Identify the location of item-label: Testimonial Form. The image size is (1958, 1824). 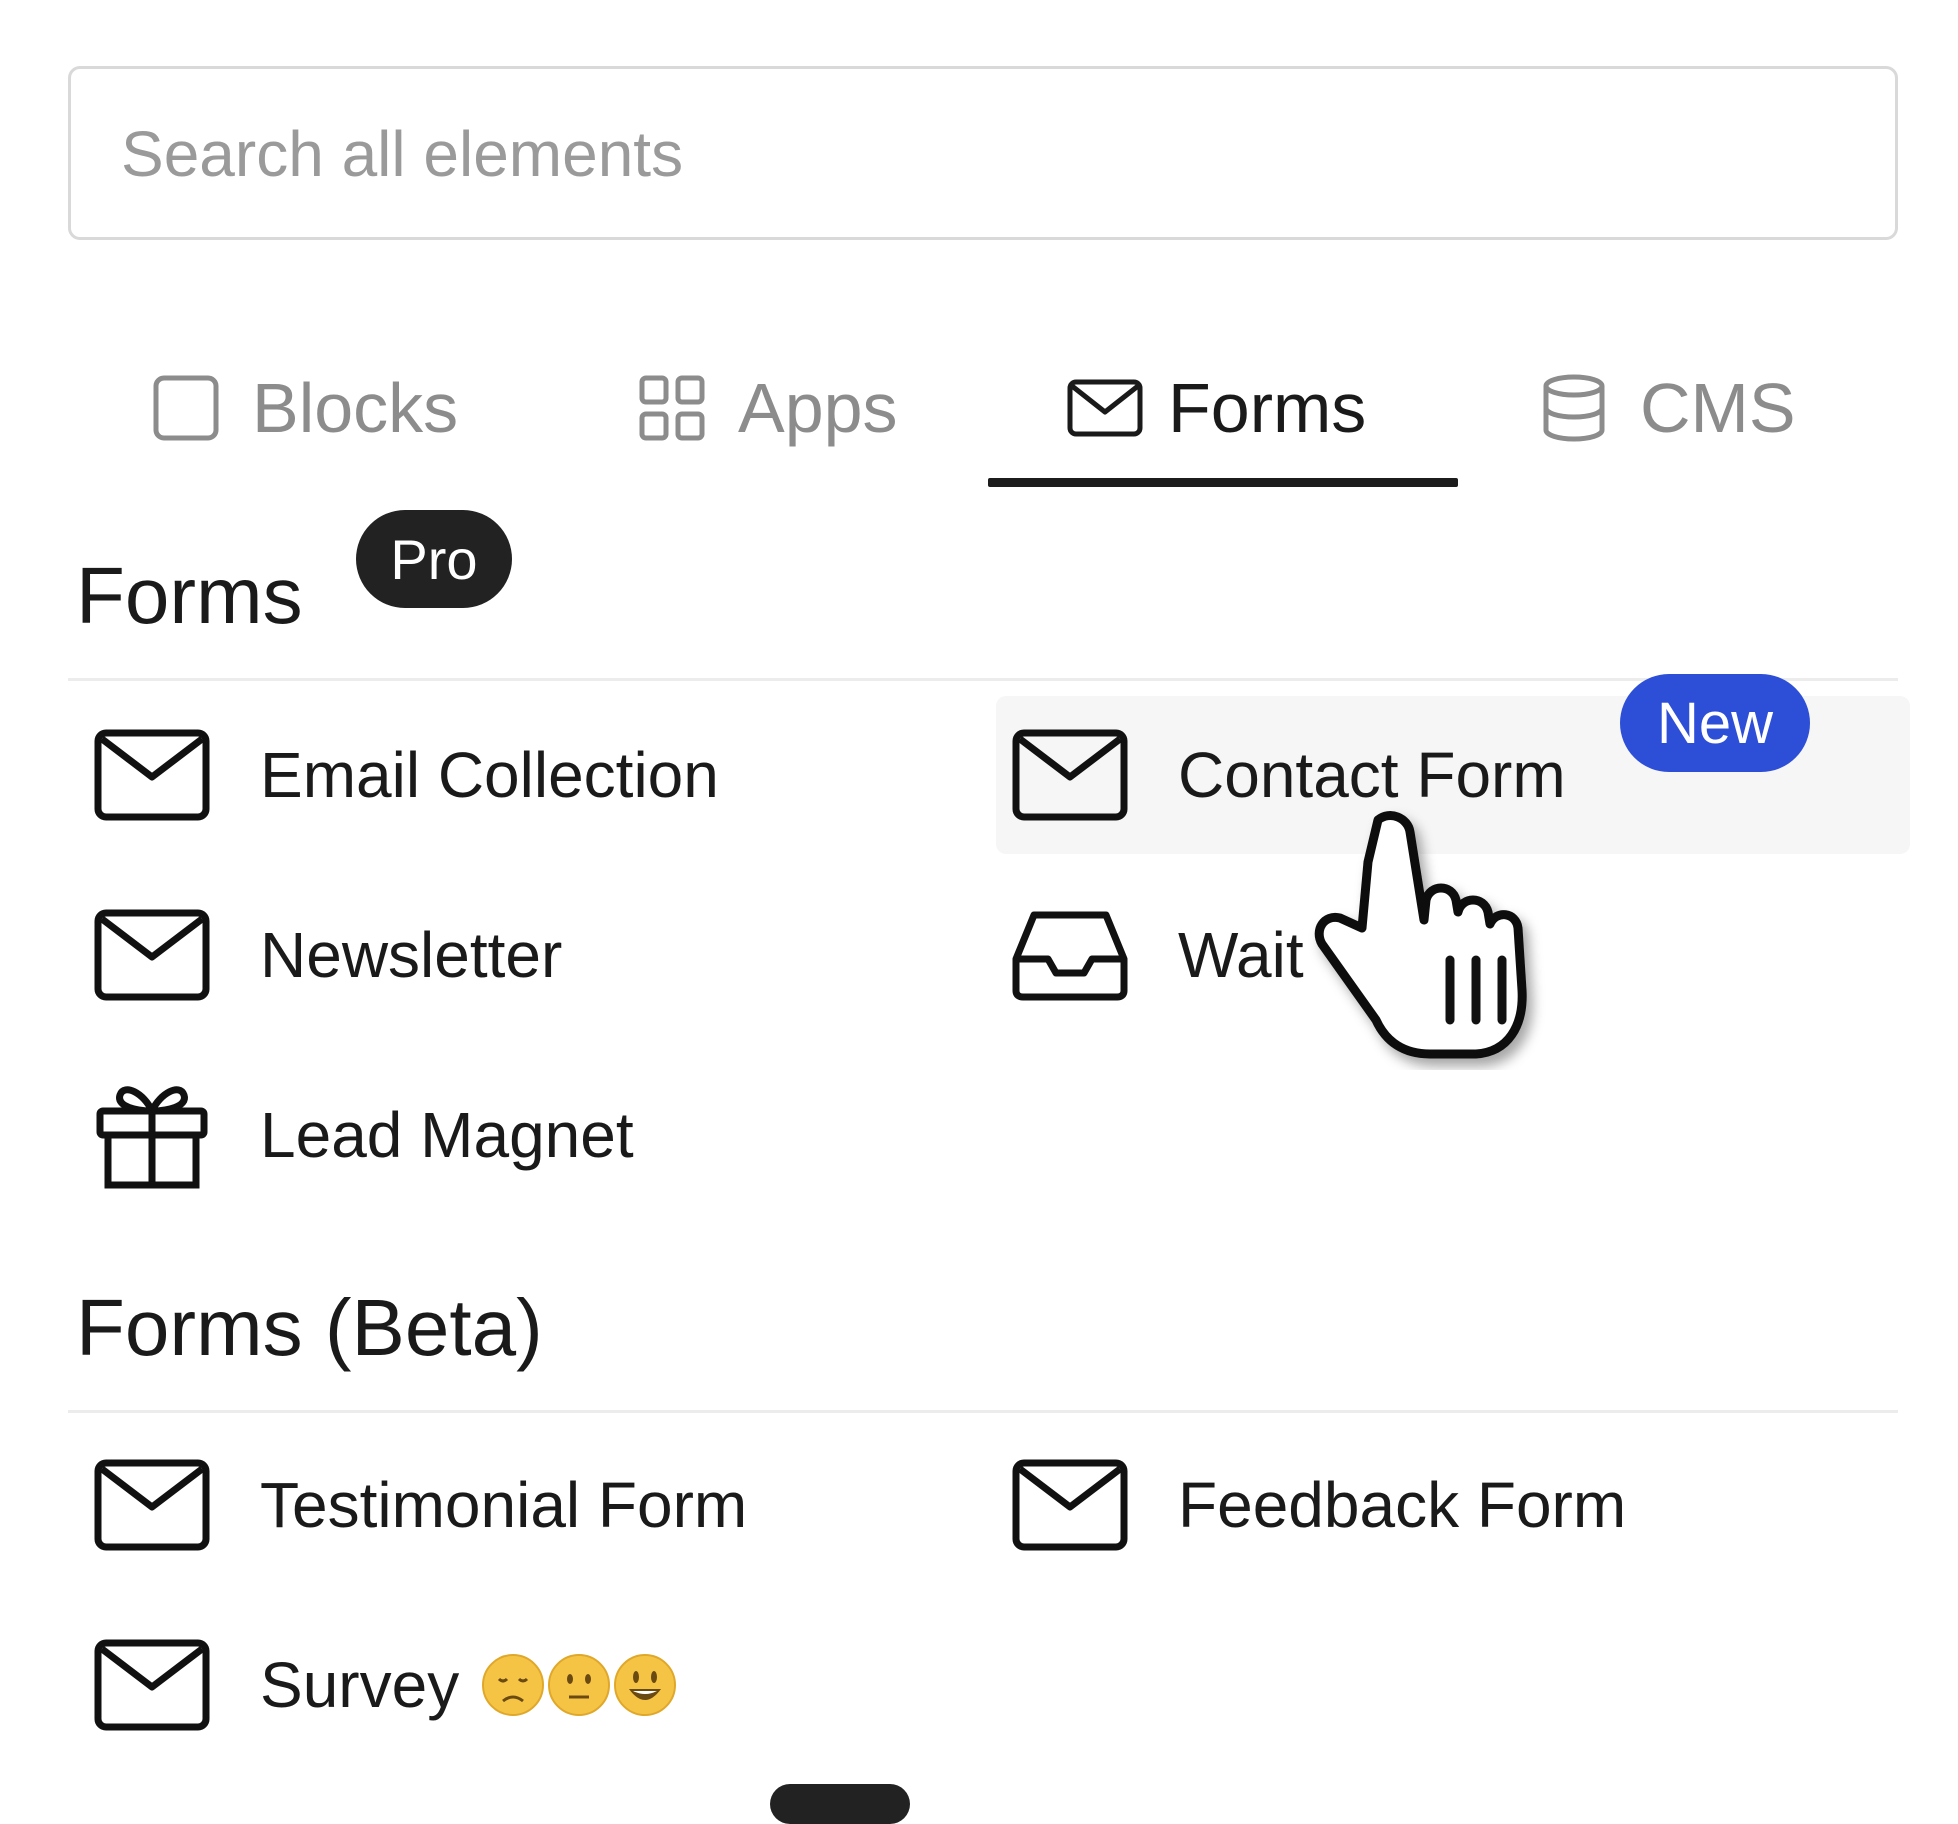
(504, 1505).